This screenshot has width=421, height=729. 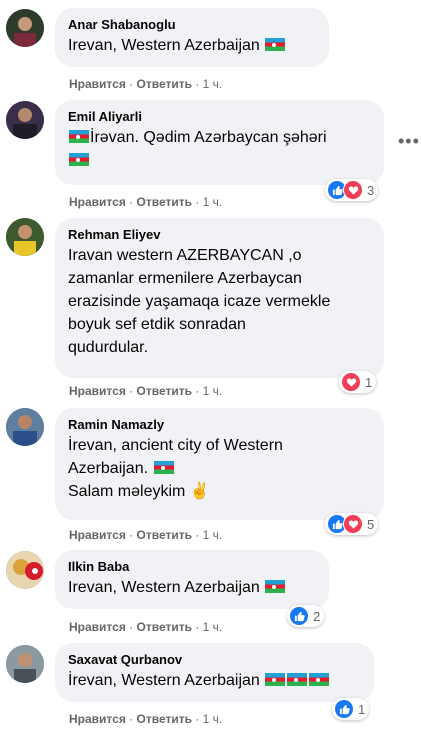 I want to click on comment-bubble: Ilkin Baba Irevan, Western Azerbaijan, so click(x=192, y=579).